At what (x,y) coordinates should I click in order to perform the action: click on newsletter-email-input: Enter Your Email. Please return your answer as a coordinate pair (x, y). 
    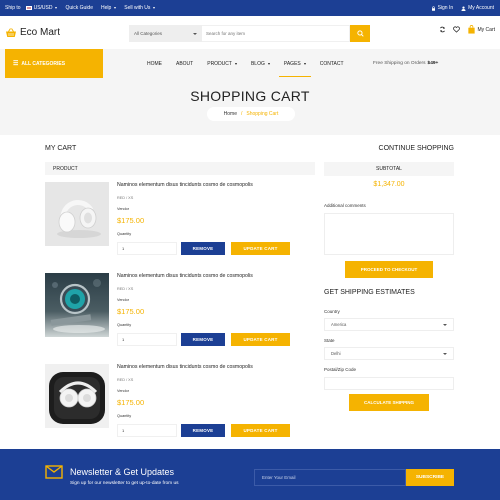
    Looking at the image, I should click on (330, 477).